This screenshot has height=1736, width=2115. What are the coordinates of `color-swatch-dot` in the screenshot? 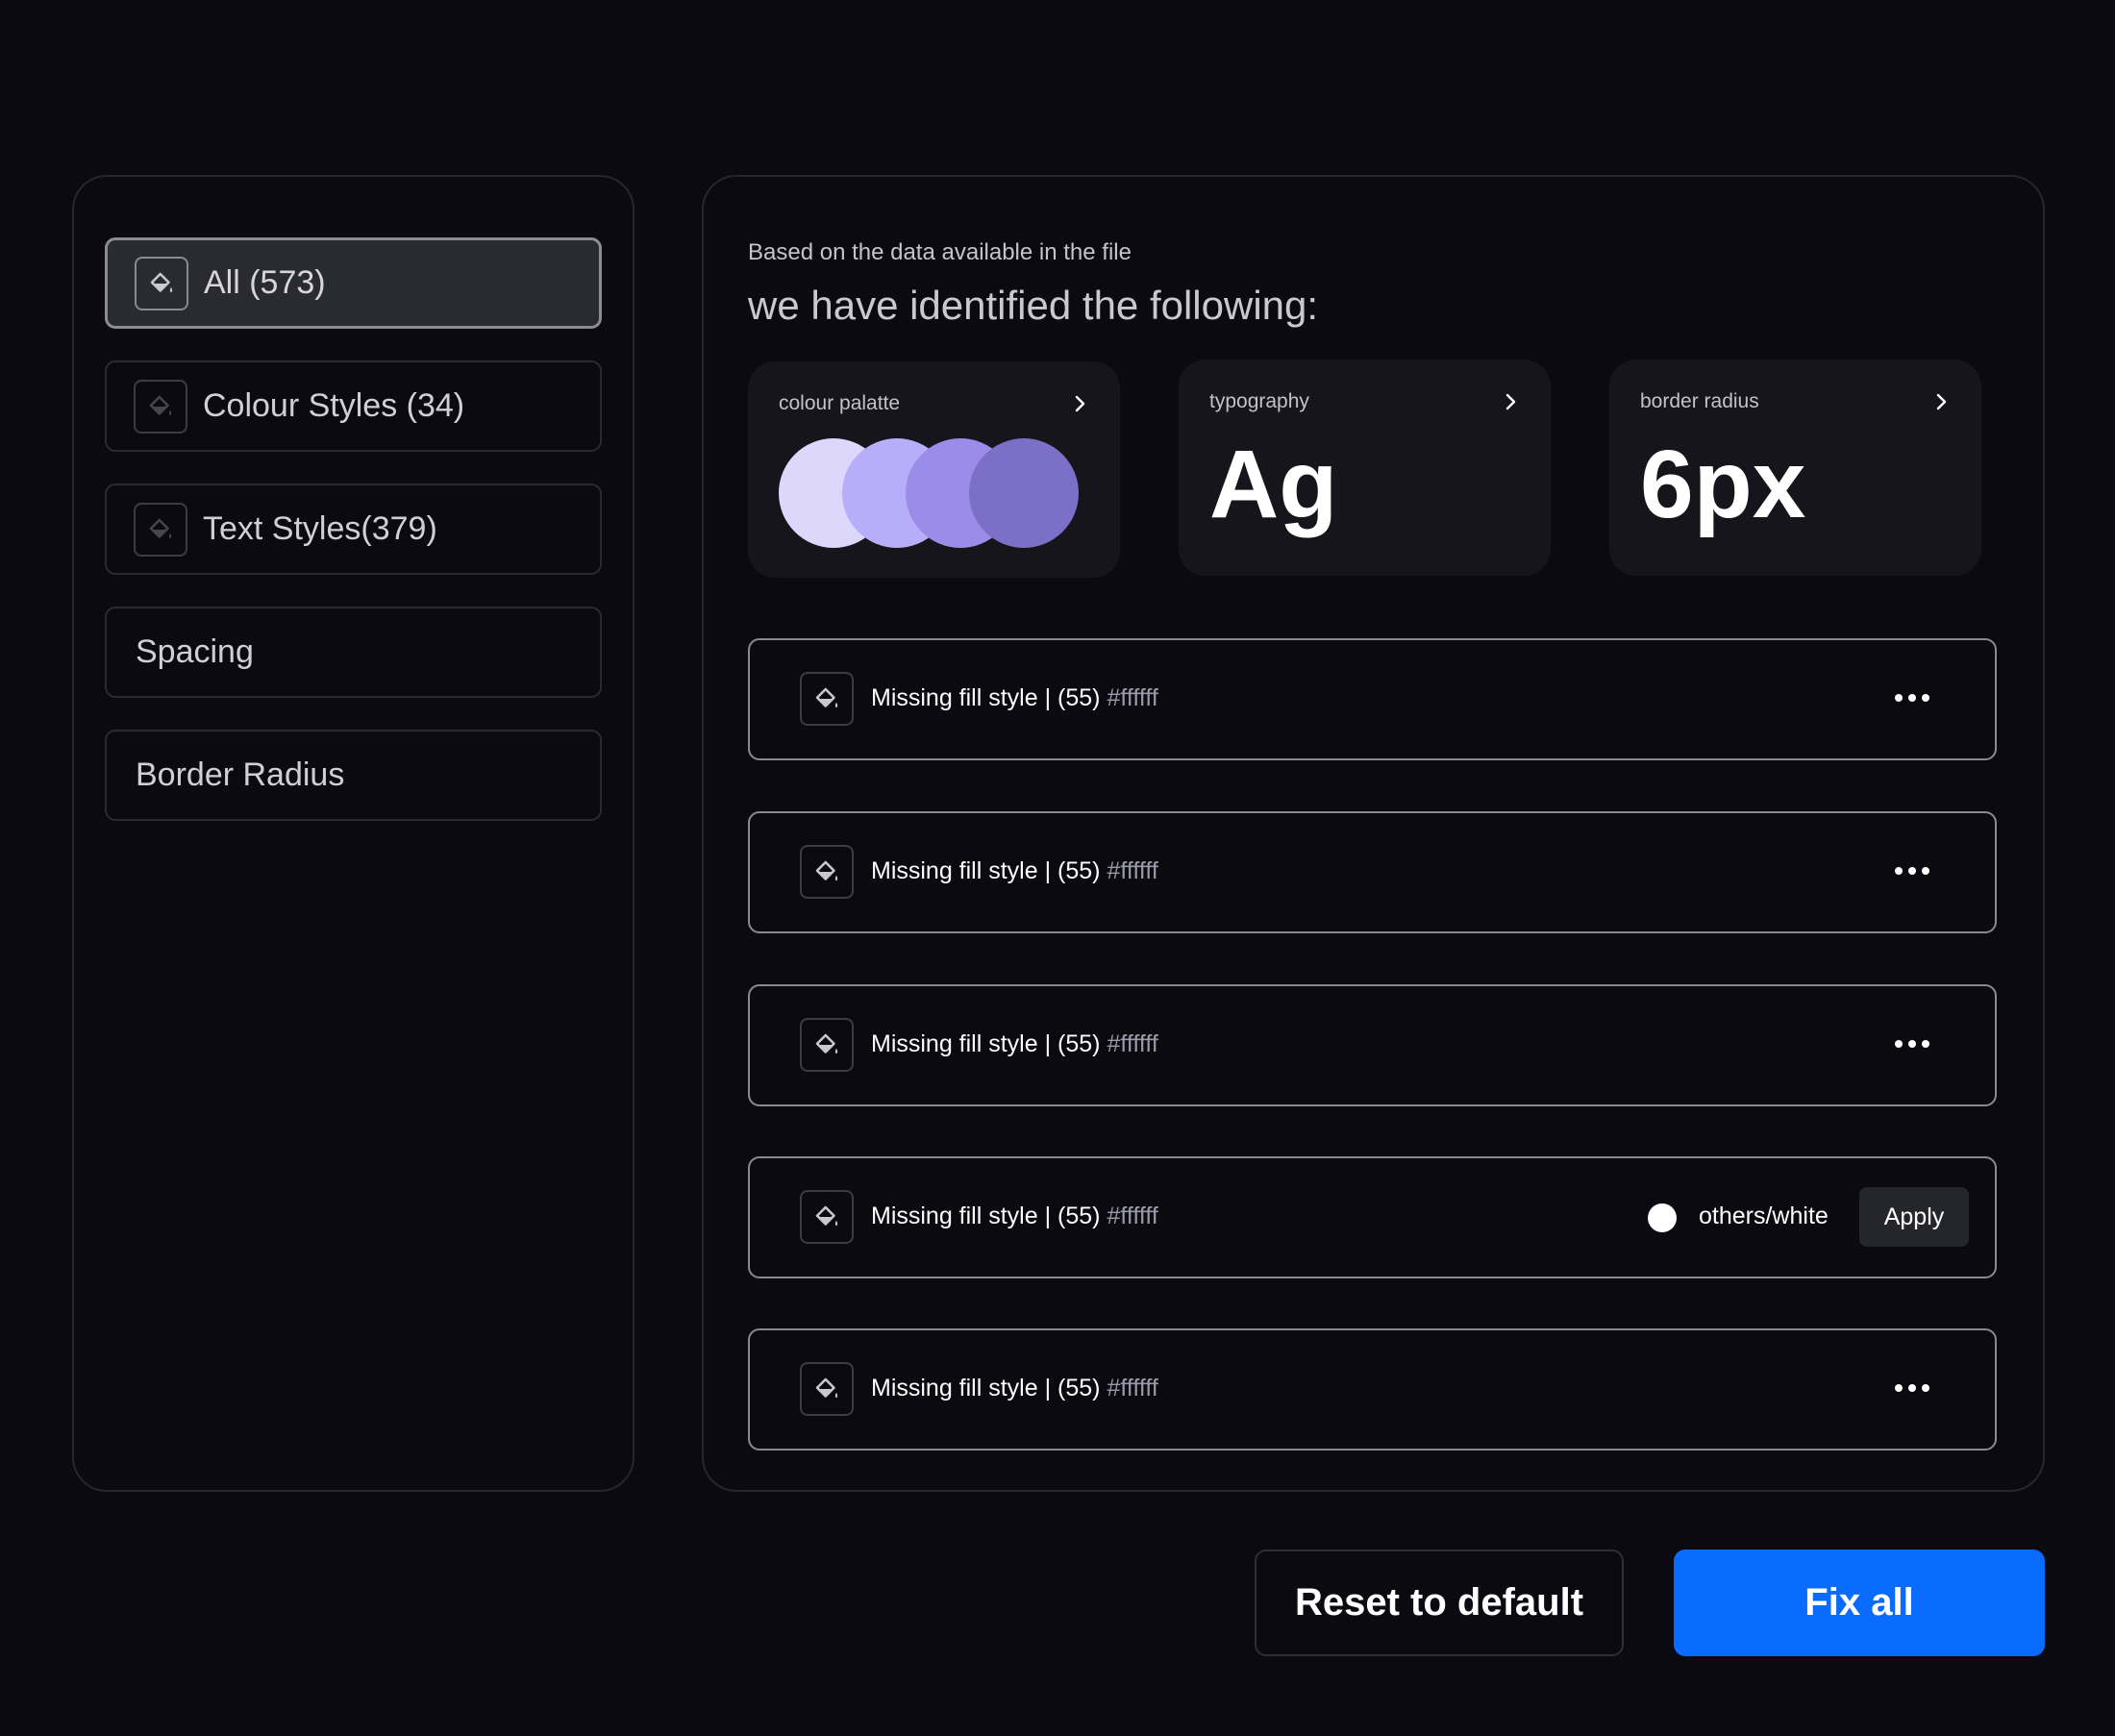 It's located at (1662, 1217).